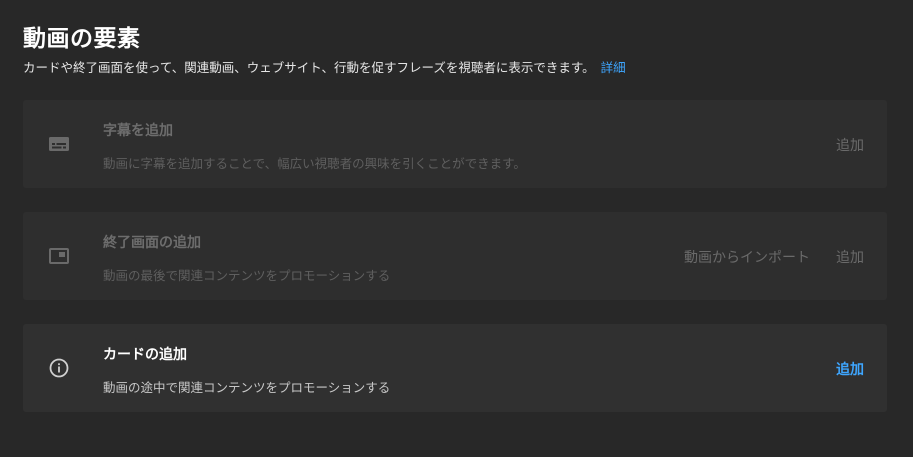 The height and width of the screenshot is (457, 913). What do you see at coordinates (138, 131) in the screenshot?
I see `card-title: 字幕を追加` at bounding box center [138, 131].